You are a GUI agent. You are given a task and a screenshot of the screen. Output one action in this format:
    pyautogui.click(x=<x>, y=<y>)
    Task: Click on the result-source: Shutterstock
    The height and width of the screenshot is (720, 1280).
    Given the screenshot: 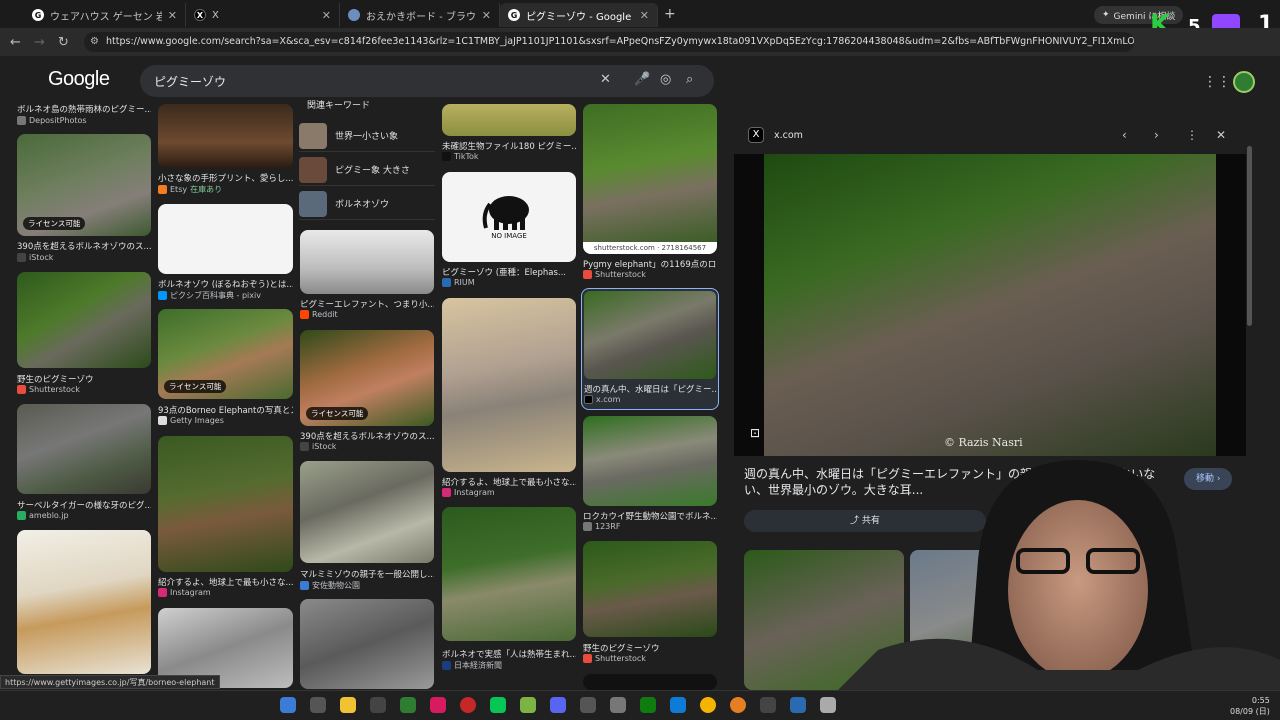 What is the action you would take?
    pyautogui.click(x=614, y=274)
    